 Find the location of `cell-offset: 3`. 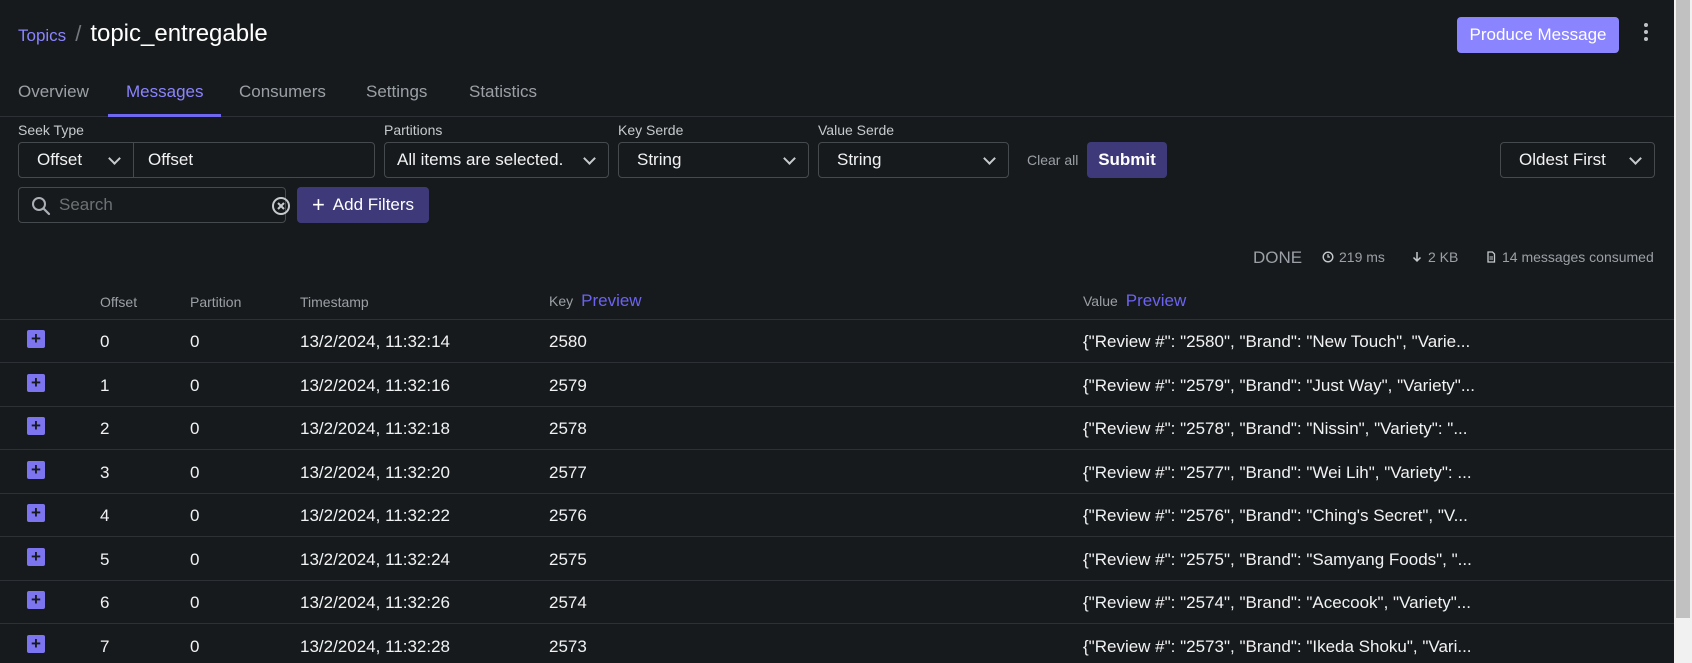

cell-offset: 3 is located at coordinates (105, 472).